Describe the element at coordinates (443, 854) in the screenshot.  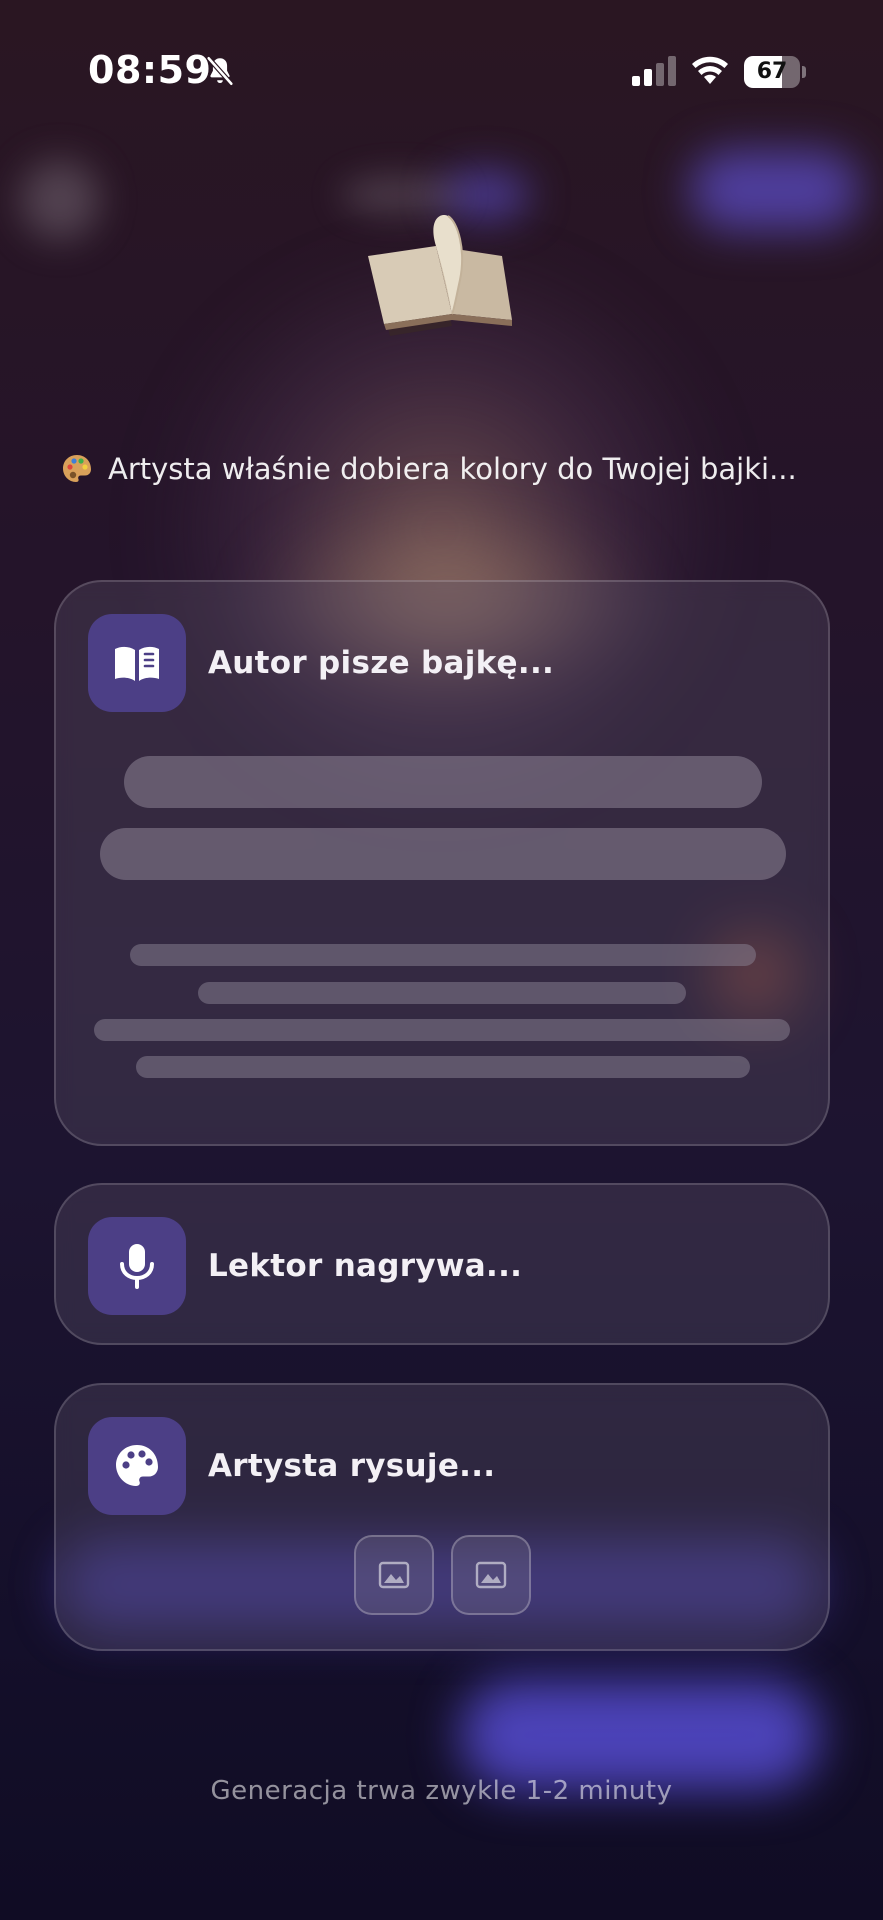
I see `subtitle-skeleton` at that location.